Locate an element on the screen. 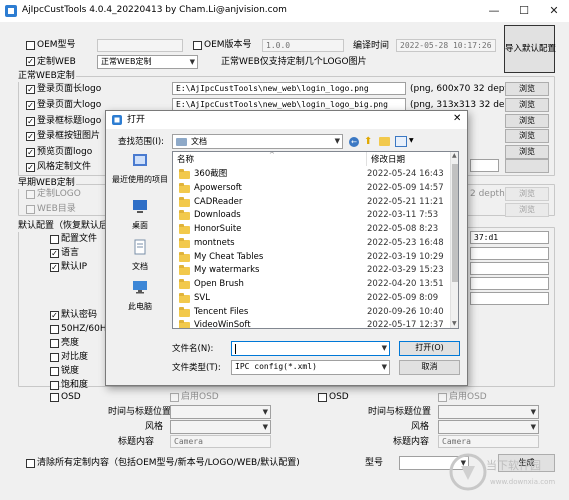 This screenshot has width=569, height=500. custom-logo-checkbox is located at coordinates (30, 194).